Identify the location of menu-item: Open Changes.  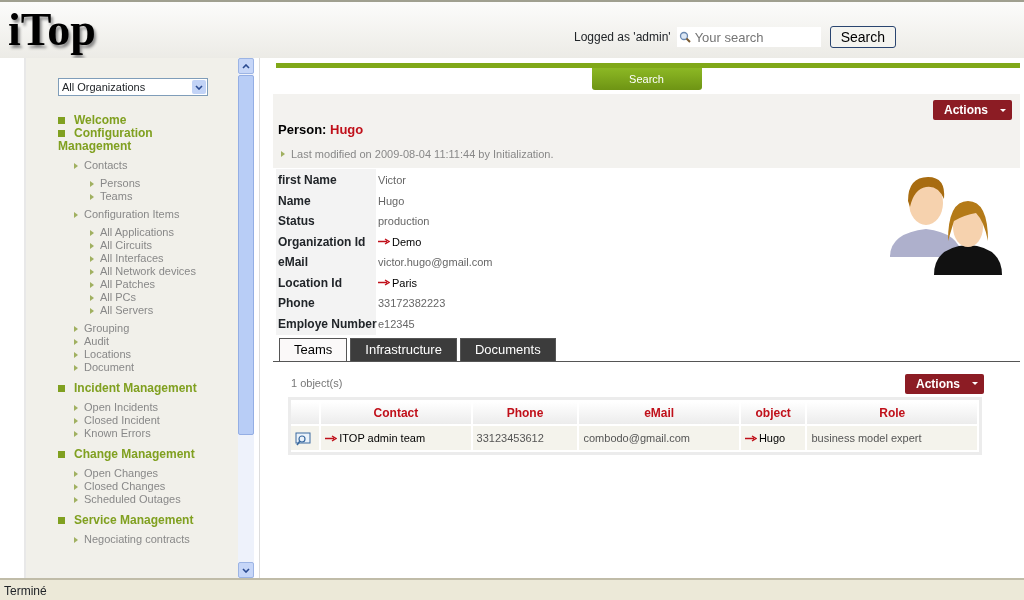
(148, 473).